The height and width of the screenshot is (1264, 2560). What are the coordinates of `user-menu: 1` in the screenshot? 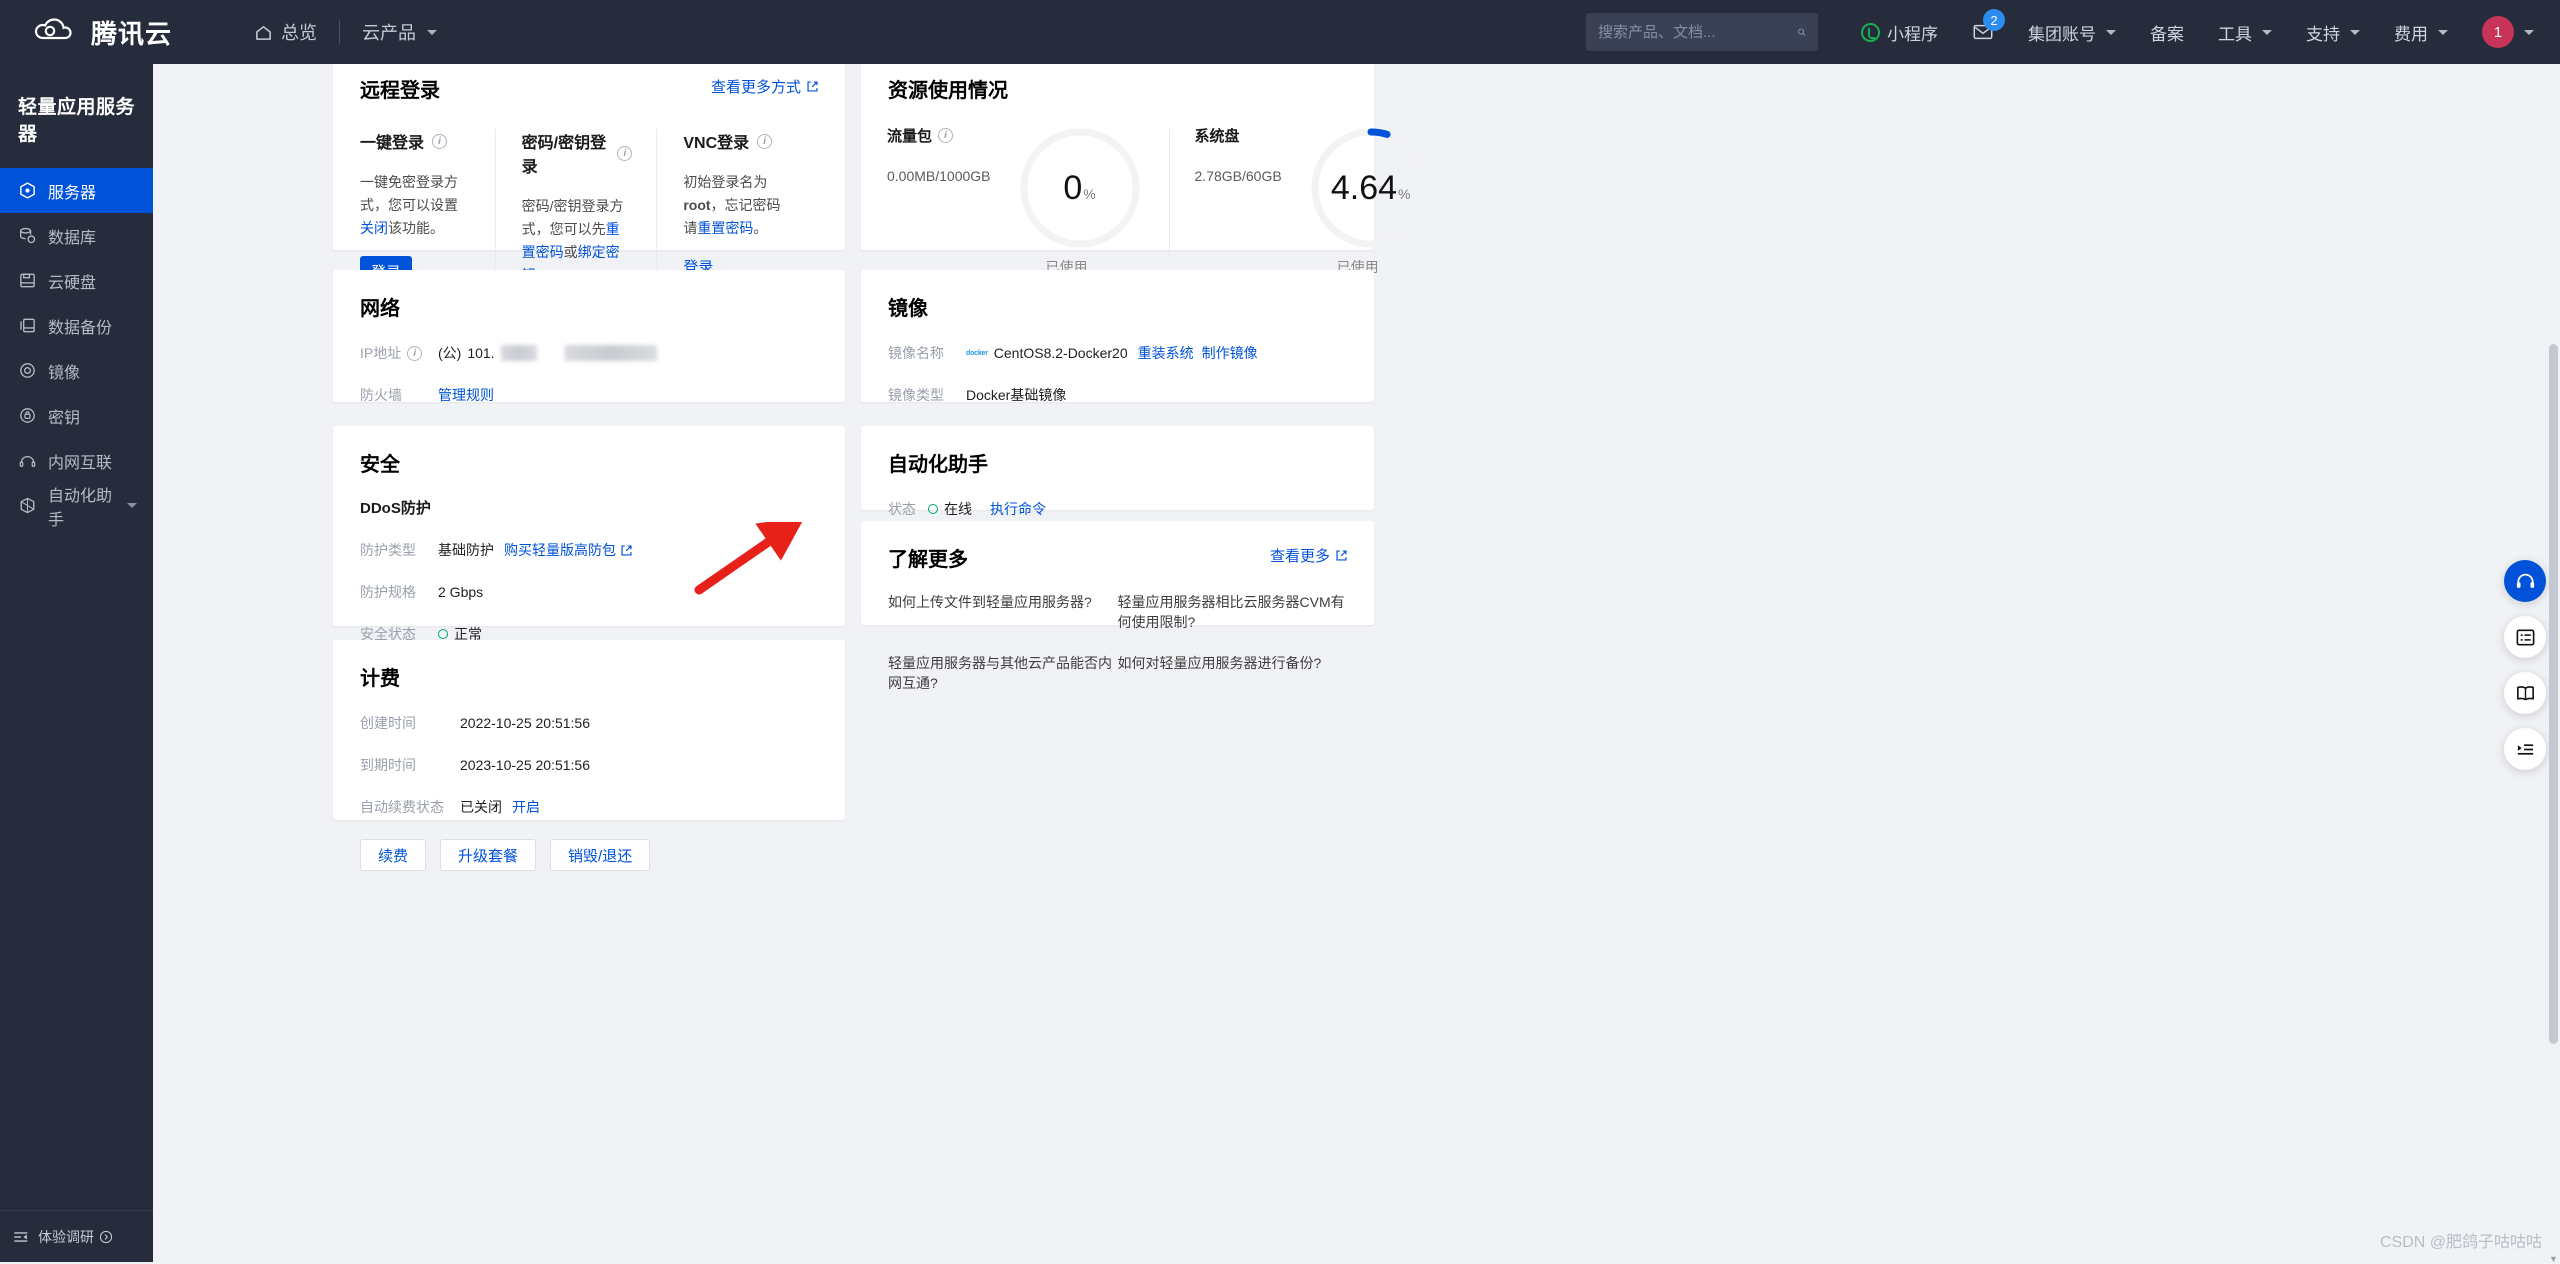 It's located at (2499, 32).